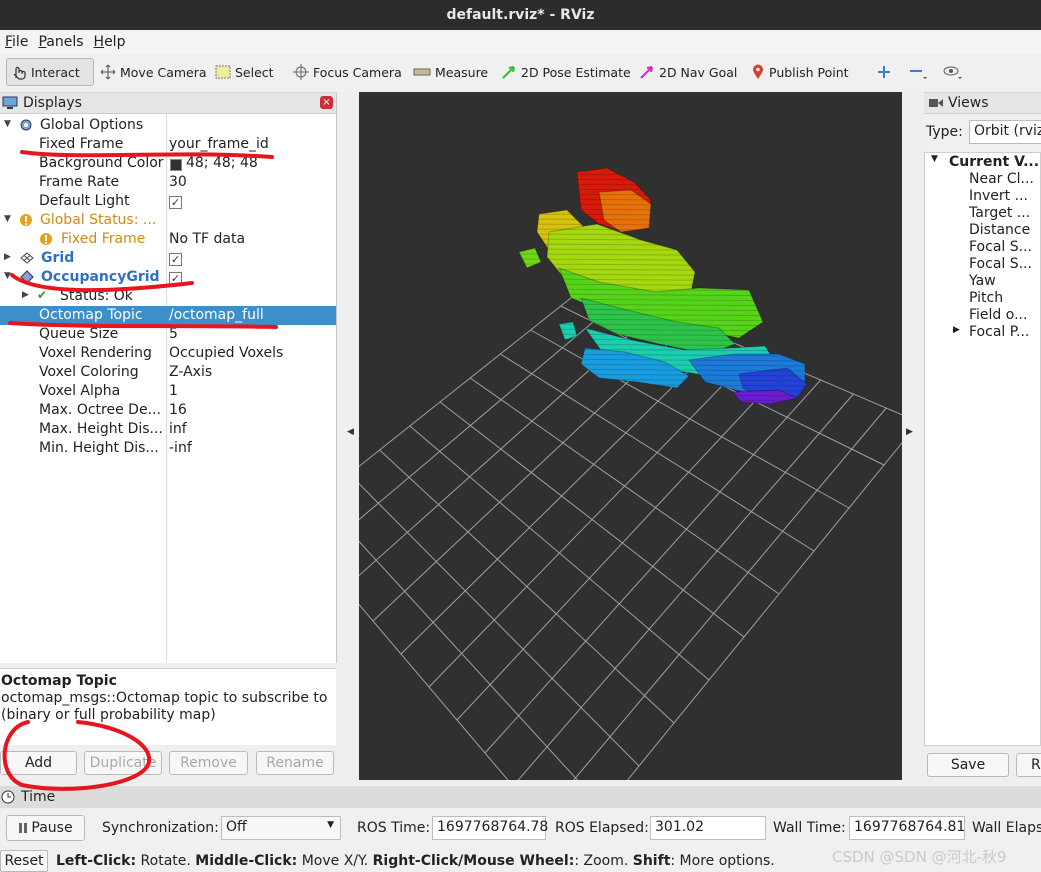 This screenshot has width=1041, height=872. I want to click on pause-button: Pause, so click(45, 828).